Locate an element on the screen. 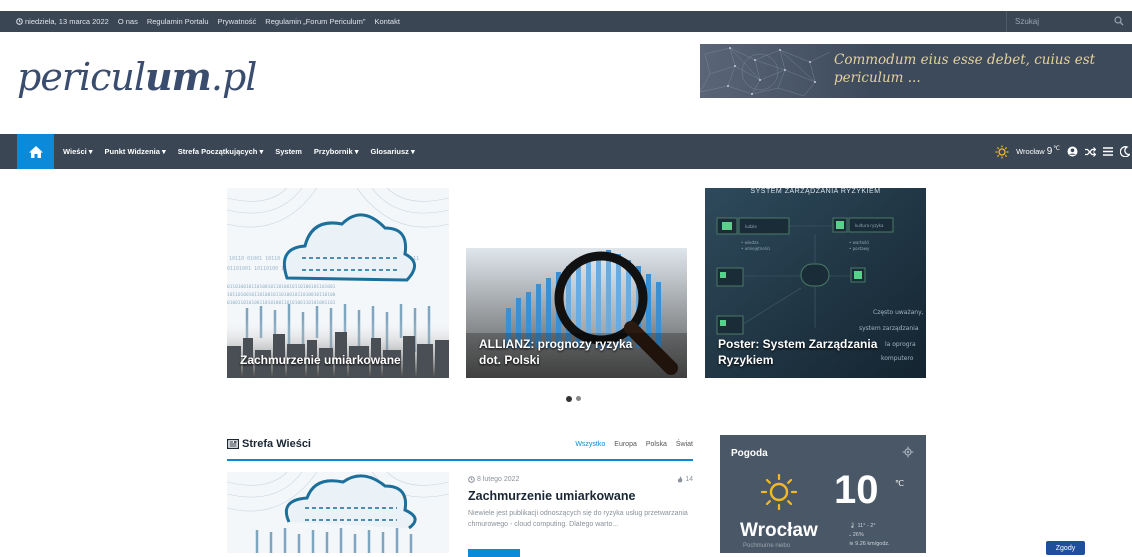  svg-text: • wiedza is located at coordinates (750, 242).